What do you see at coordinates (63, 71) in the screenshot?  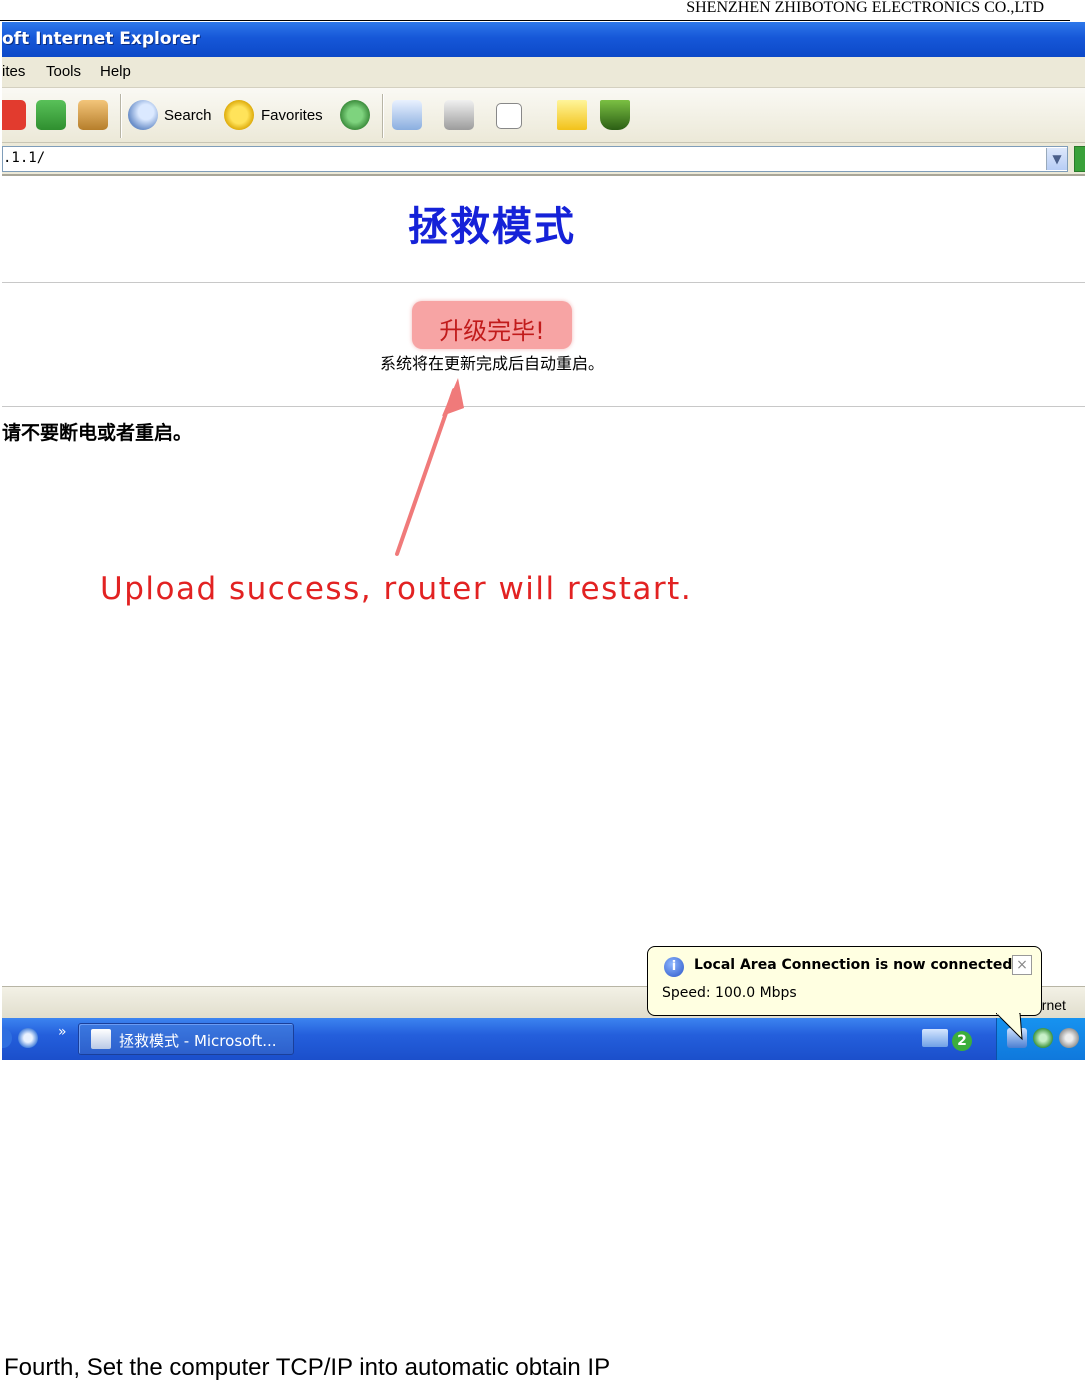 I see `menu-tools: Tools` at bounding box center [63, 71].